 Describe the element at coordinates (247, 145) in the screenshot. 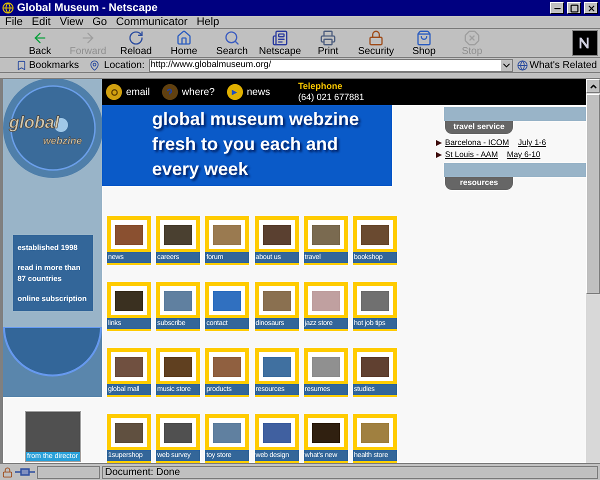

I see `banner: global museum webzine fresh to you each and every week` at that location.